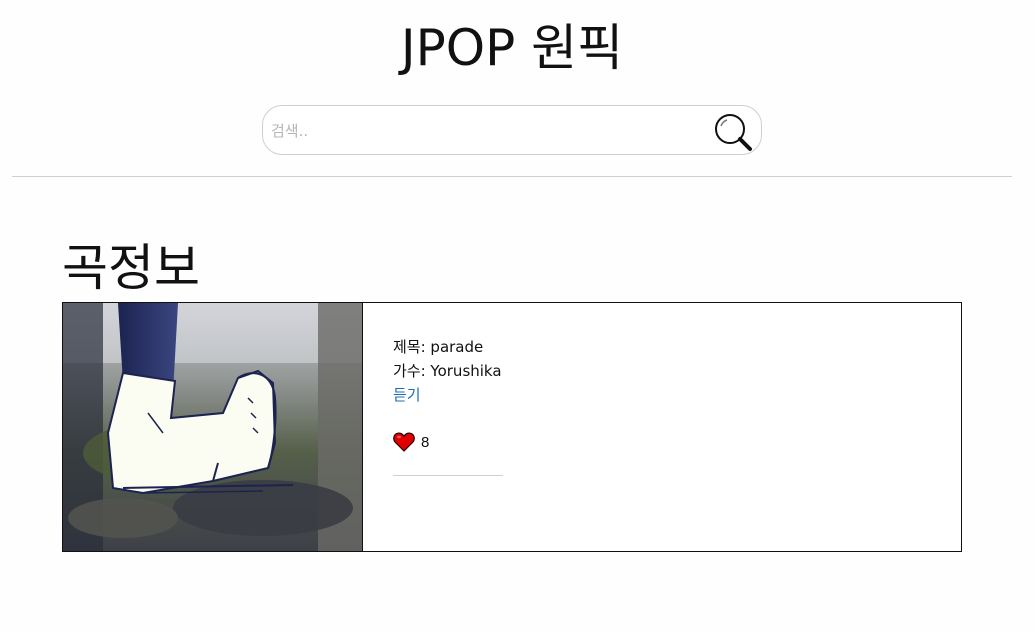 The width and height of the screenshot is (1035, 632). Describe the element at coordinates (512, 176) in the screenshot. I see `header-divider` at that location.